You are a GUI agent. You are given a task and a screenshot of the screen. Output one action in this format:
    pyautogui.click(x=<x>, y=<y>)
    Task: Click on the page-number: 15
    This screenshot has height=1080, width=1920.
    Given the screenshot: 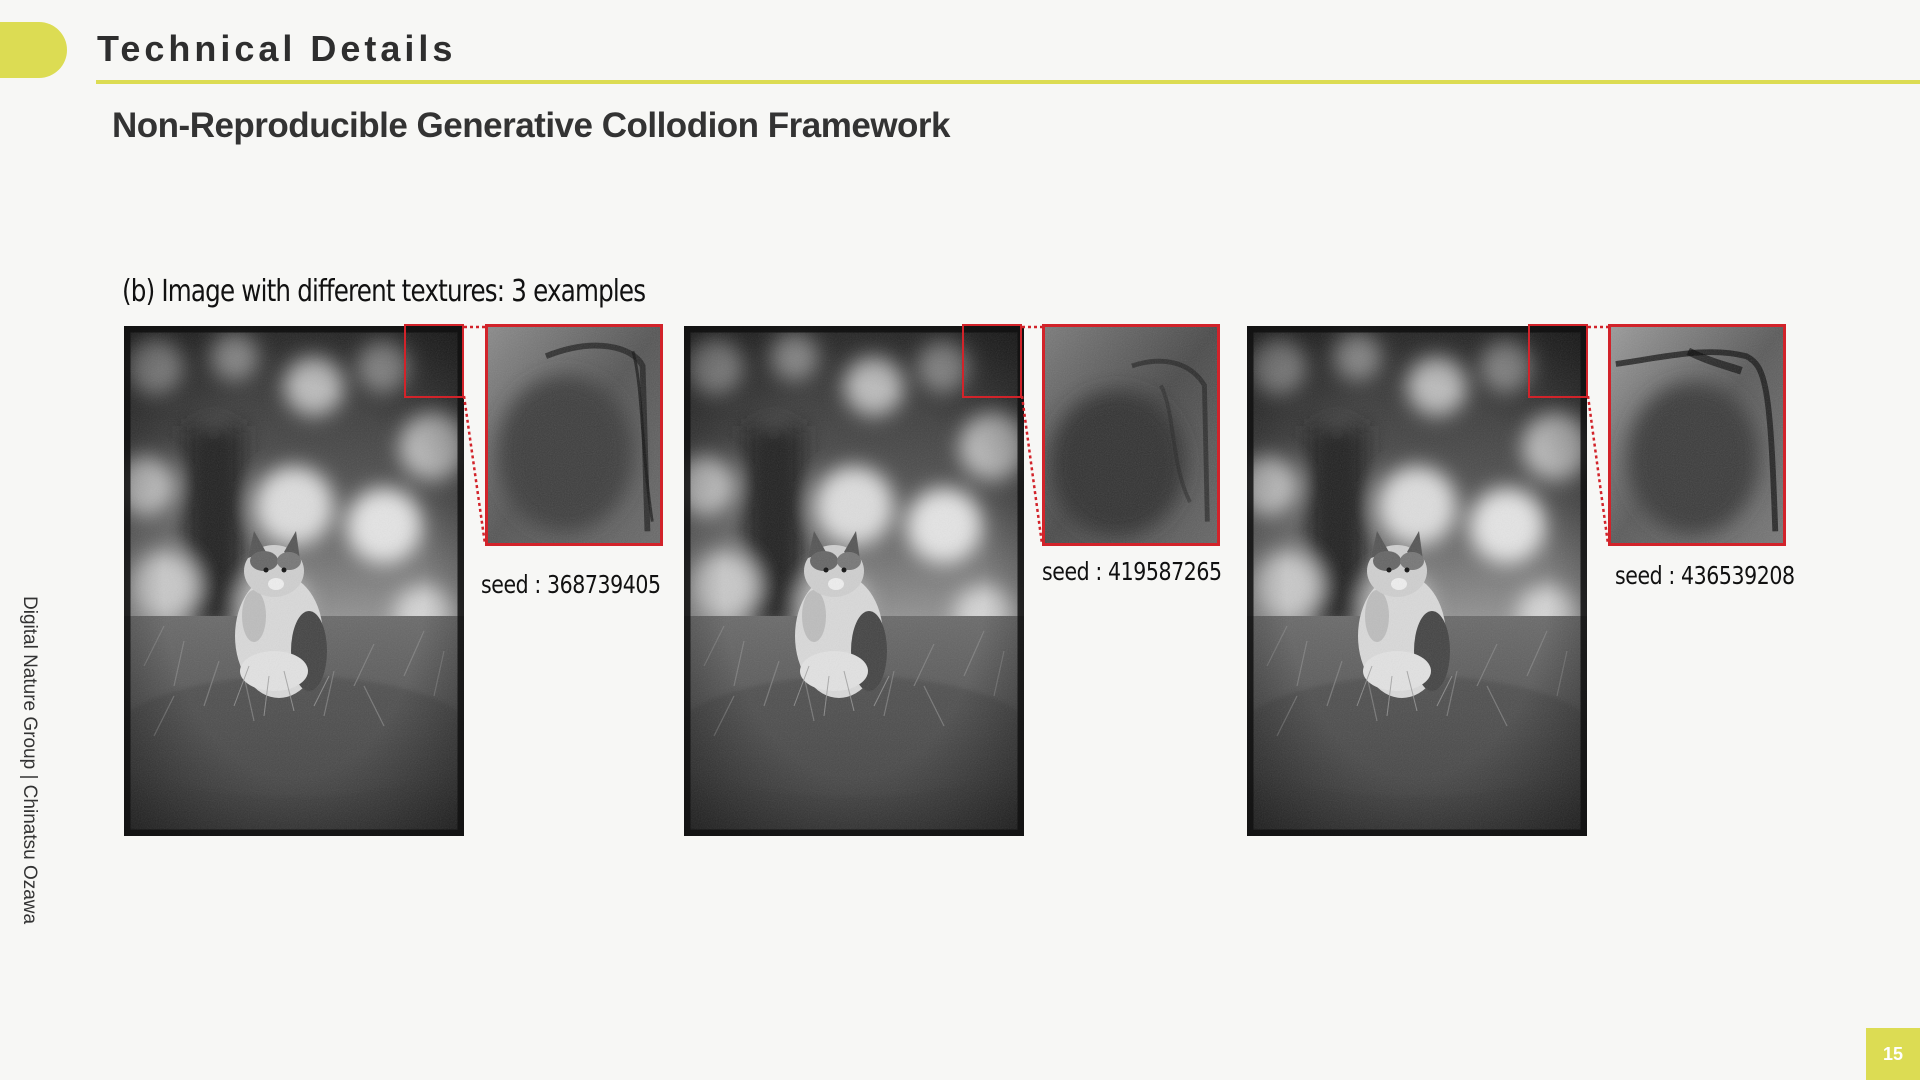 What is the action you would take?
    pyautogui.click(x=1893, y=1054)
    